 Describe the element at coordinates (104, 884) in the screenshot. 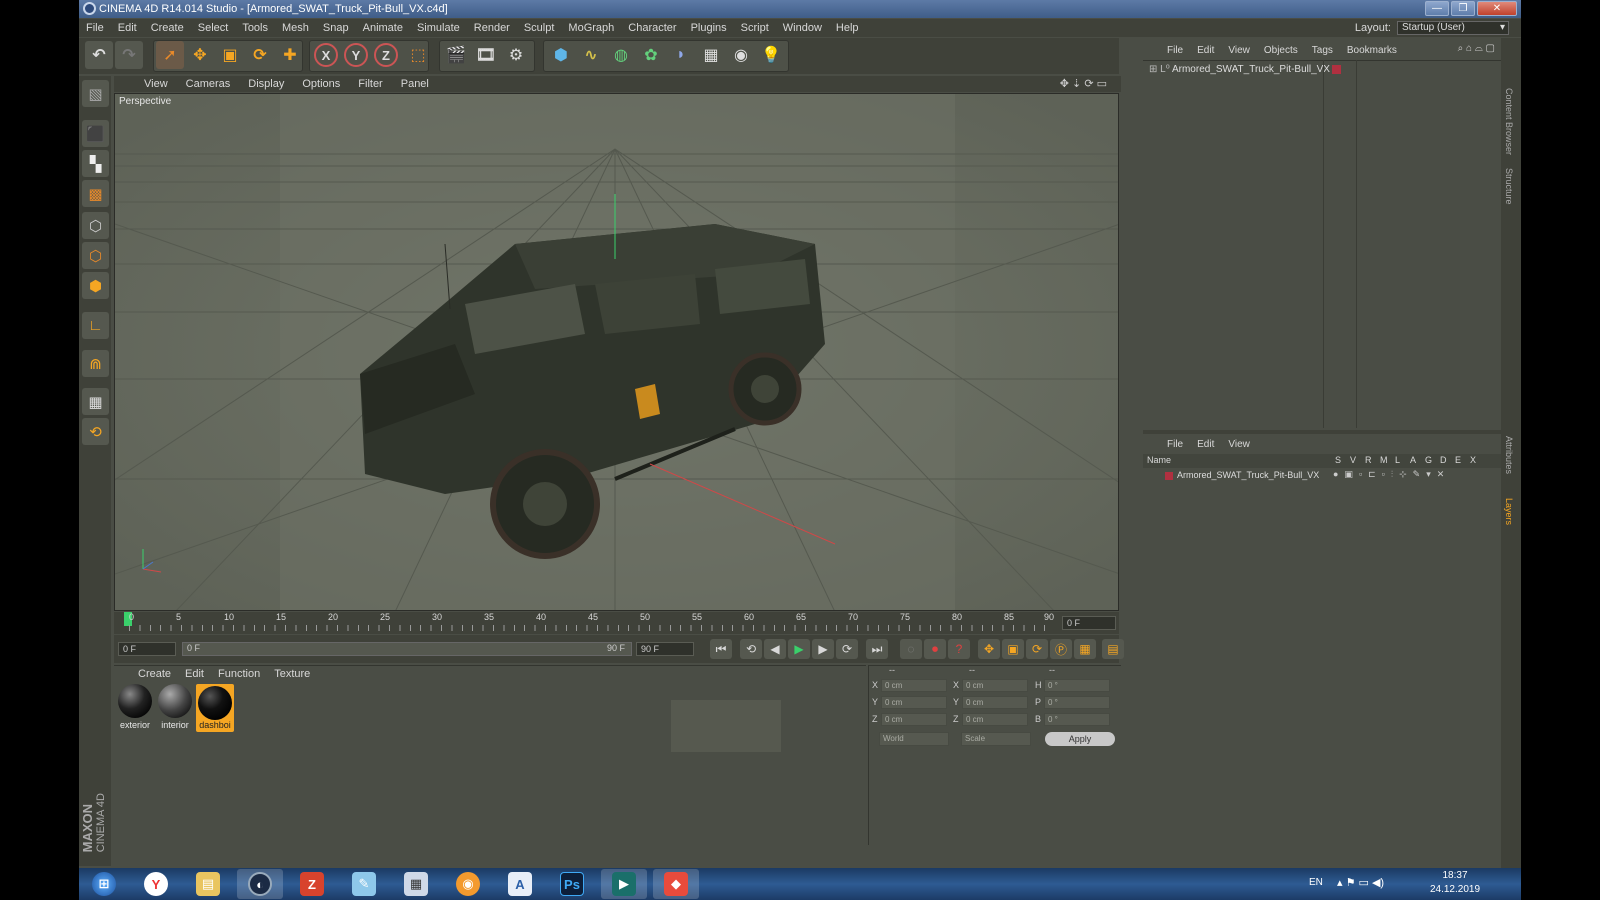

I see `start-button: ⊞` at that location.